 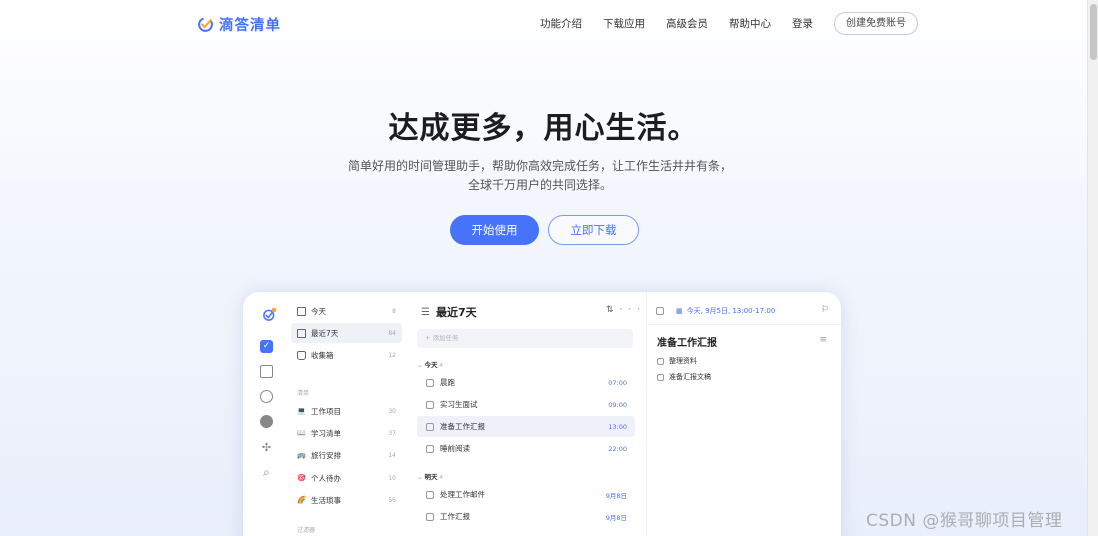 What do you see at coordinates (326, 411) in the screenshot?
I see `sidebar-item-label: 工作项目` at bounding box center [326, 411].